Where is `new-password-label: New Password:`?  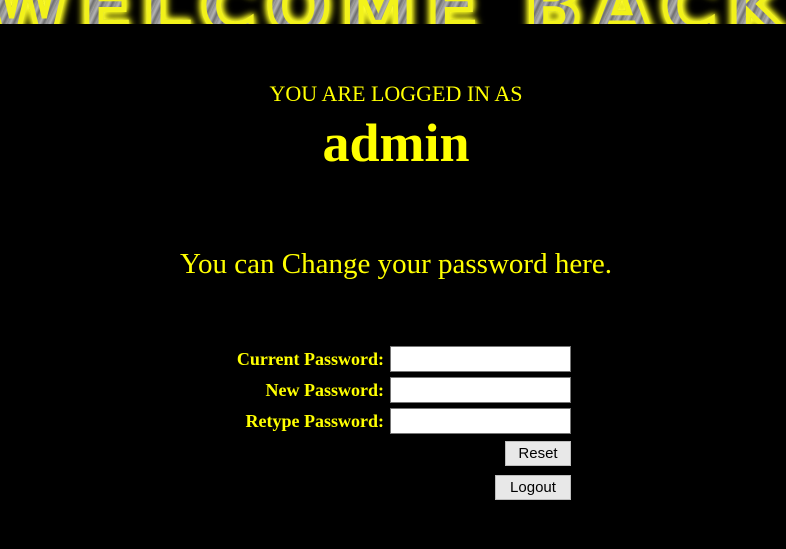 new-password-label: New Password: is located at coordinates (325, 390).